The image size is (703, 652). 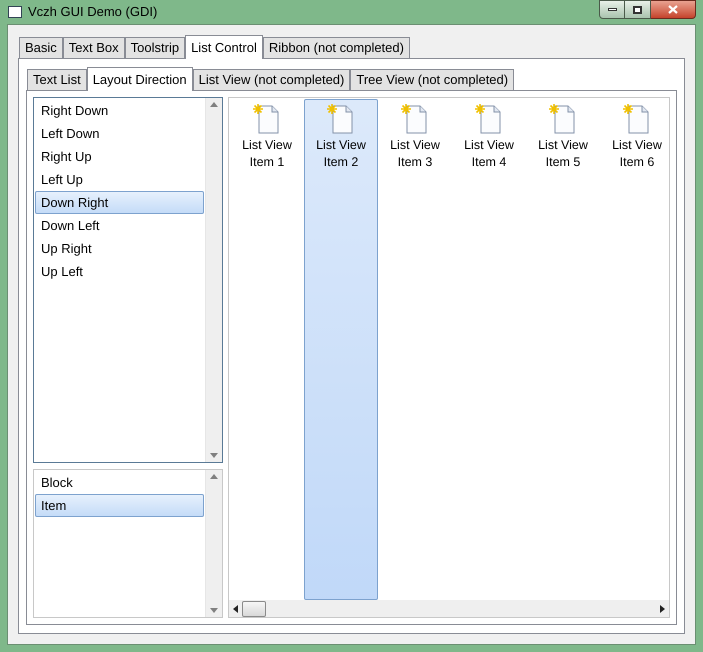 What do you see at coordinates (119, 179) in the screenshot?
I see `list-item: Left Up` at bounding box center [119, 179].